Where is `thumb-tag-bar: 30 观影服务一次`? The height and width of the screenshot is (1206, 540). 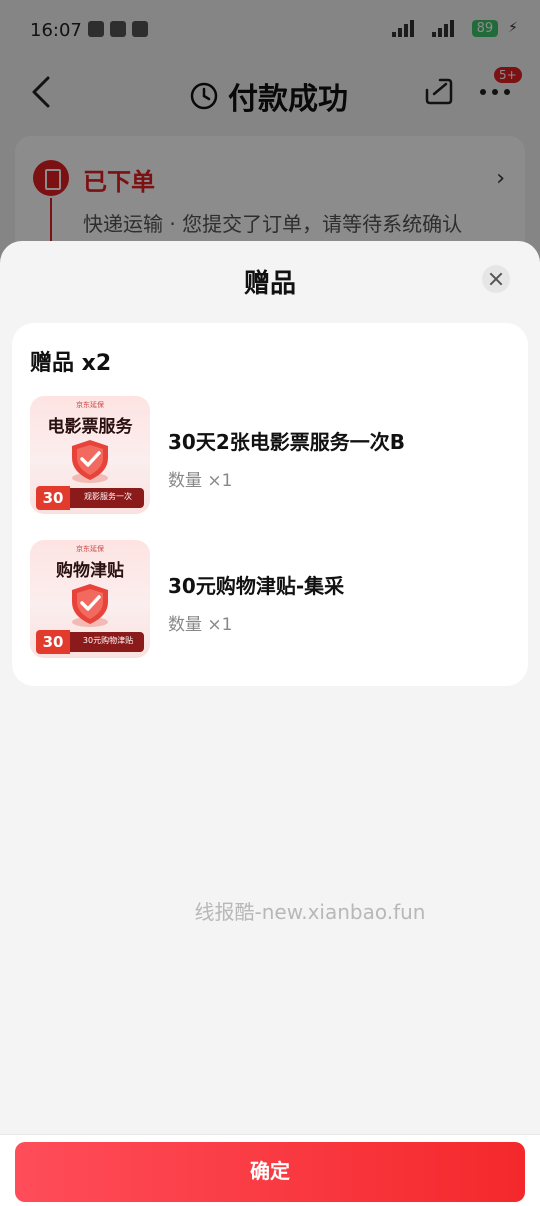 thumb-tag-bar: 30 观影服务一次 is located at coordinates (90, 498).